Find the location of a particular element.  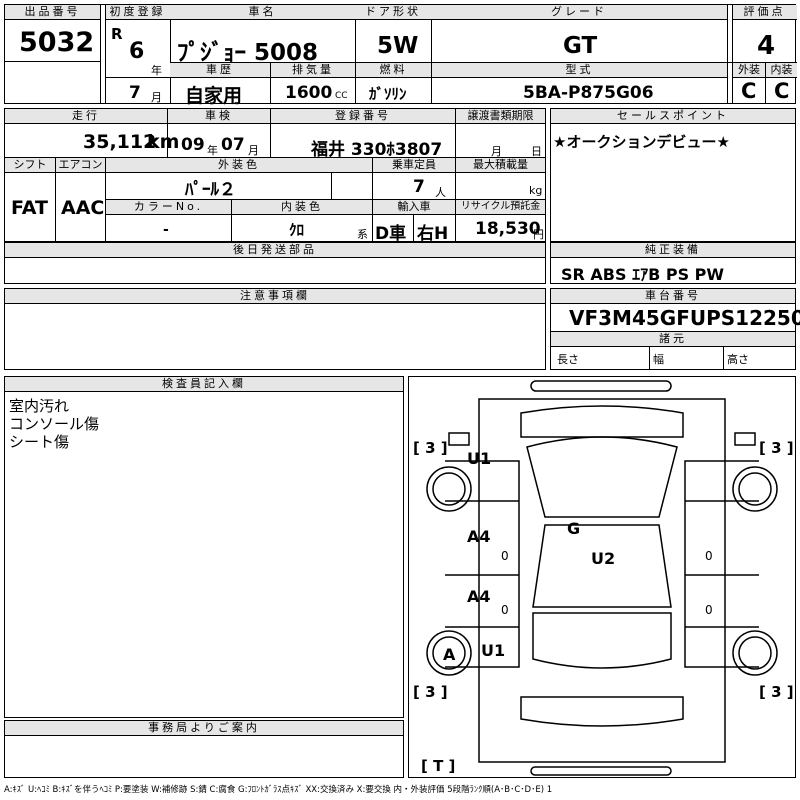

score-header: 評価点 is located at coordinates (764, 12).